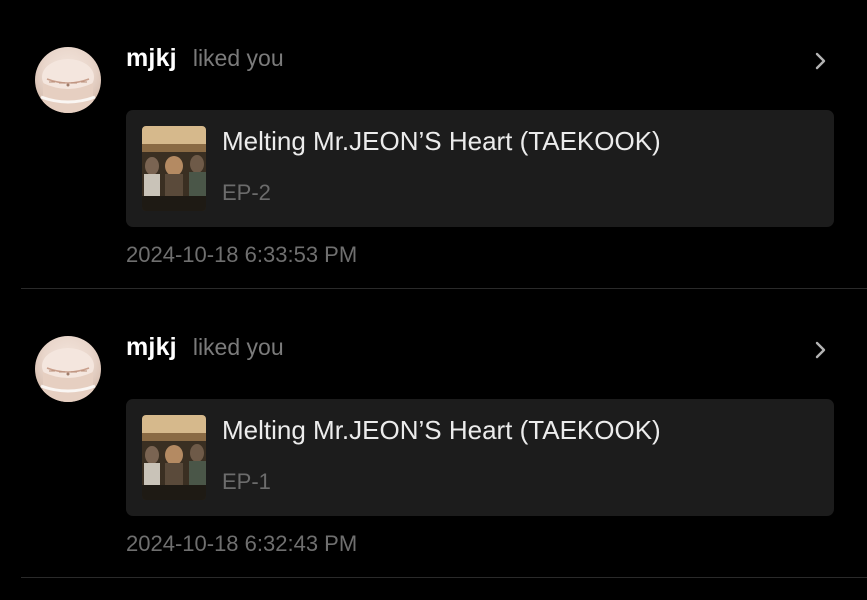  I want to click on timestamp: 2024-10-18 6:32:43 PM, so click(242, 543).